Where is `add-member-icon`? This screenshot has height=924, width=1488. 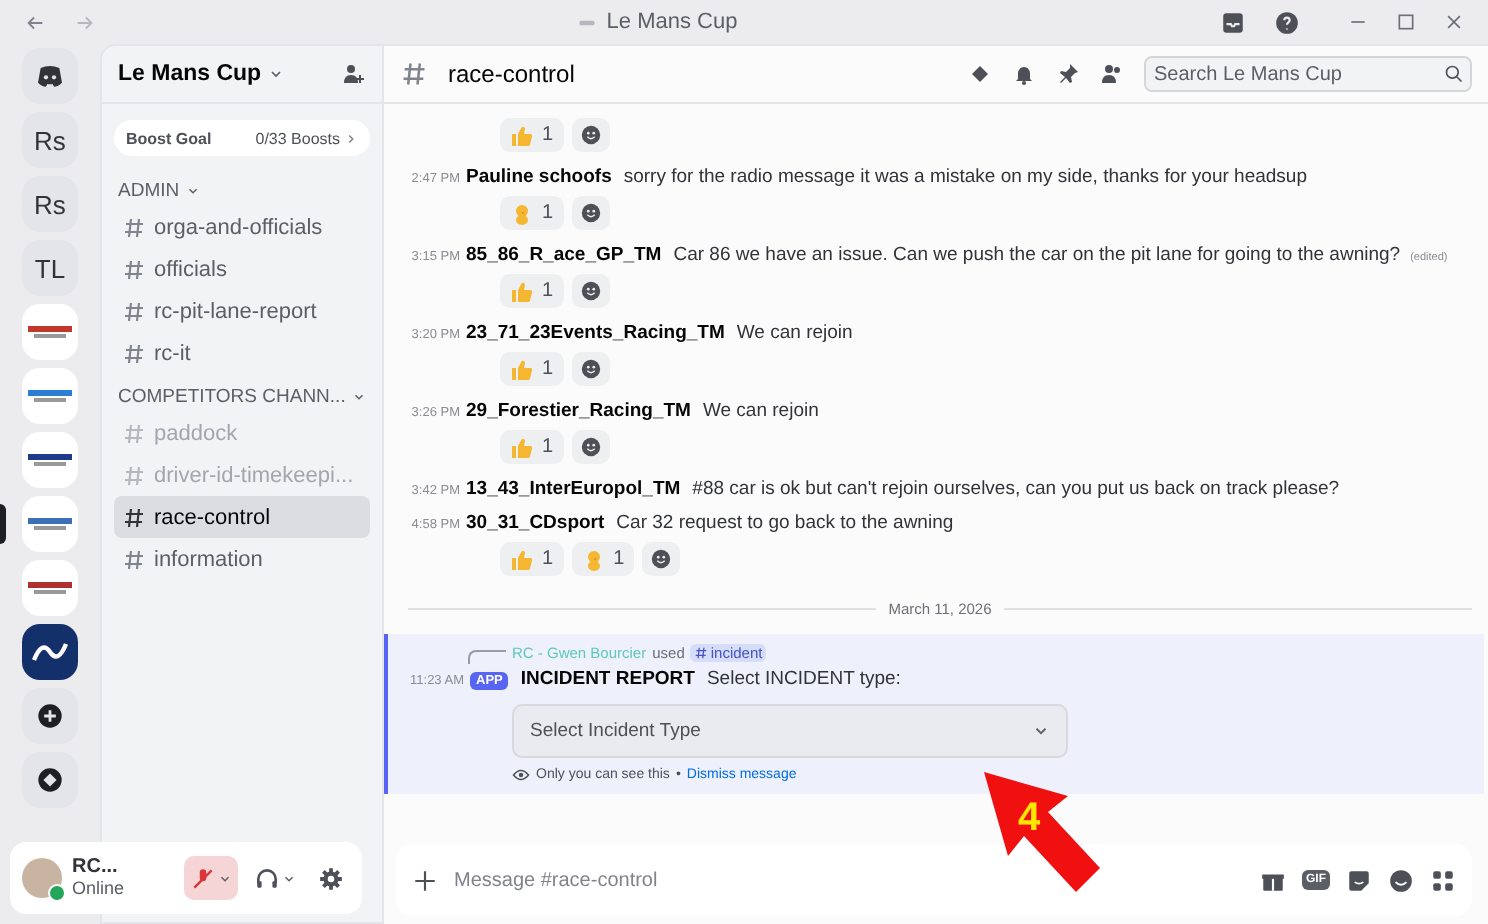 add-member-icon is located at coordinates (354, 74).